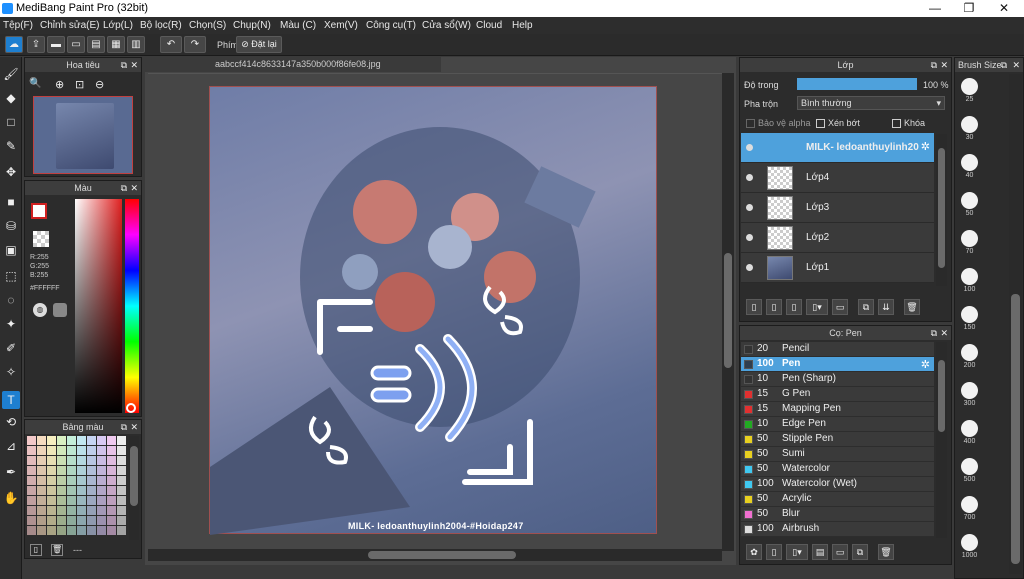 The image size is (1024, 579). I want to click on brush-duplicate-icon: ⧉, so click(860, 552).